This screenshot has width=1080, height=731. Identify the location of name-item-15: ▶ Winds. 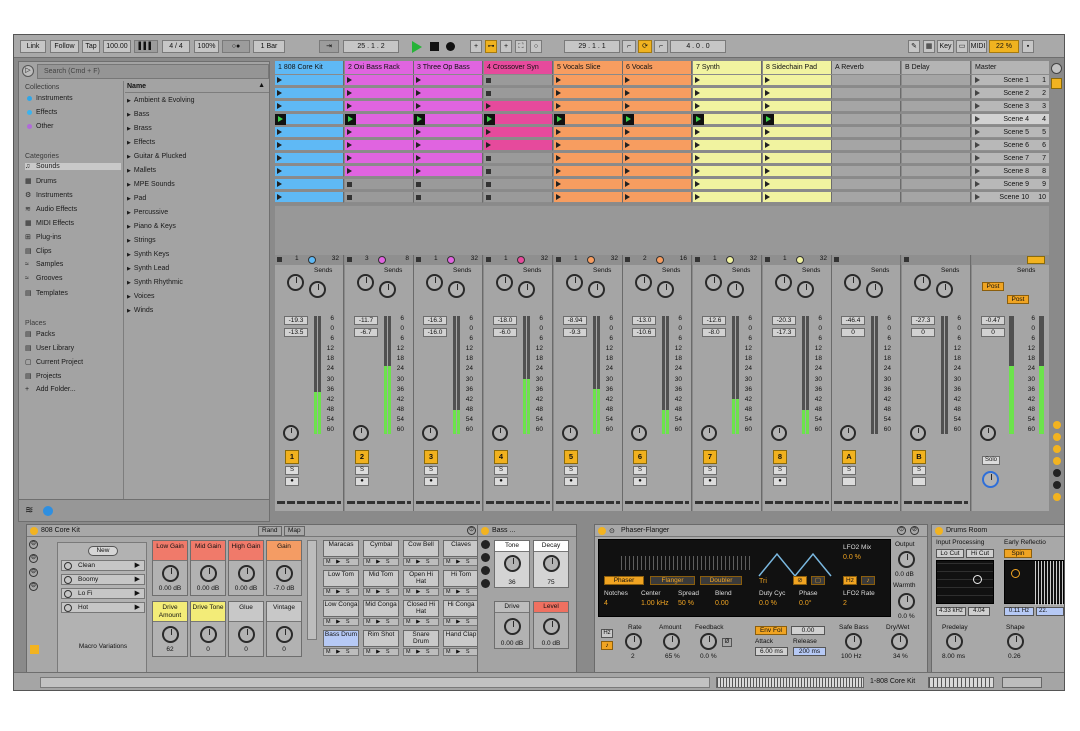
(140, 310).